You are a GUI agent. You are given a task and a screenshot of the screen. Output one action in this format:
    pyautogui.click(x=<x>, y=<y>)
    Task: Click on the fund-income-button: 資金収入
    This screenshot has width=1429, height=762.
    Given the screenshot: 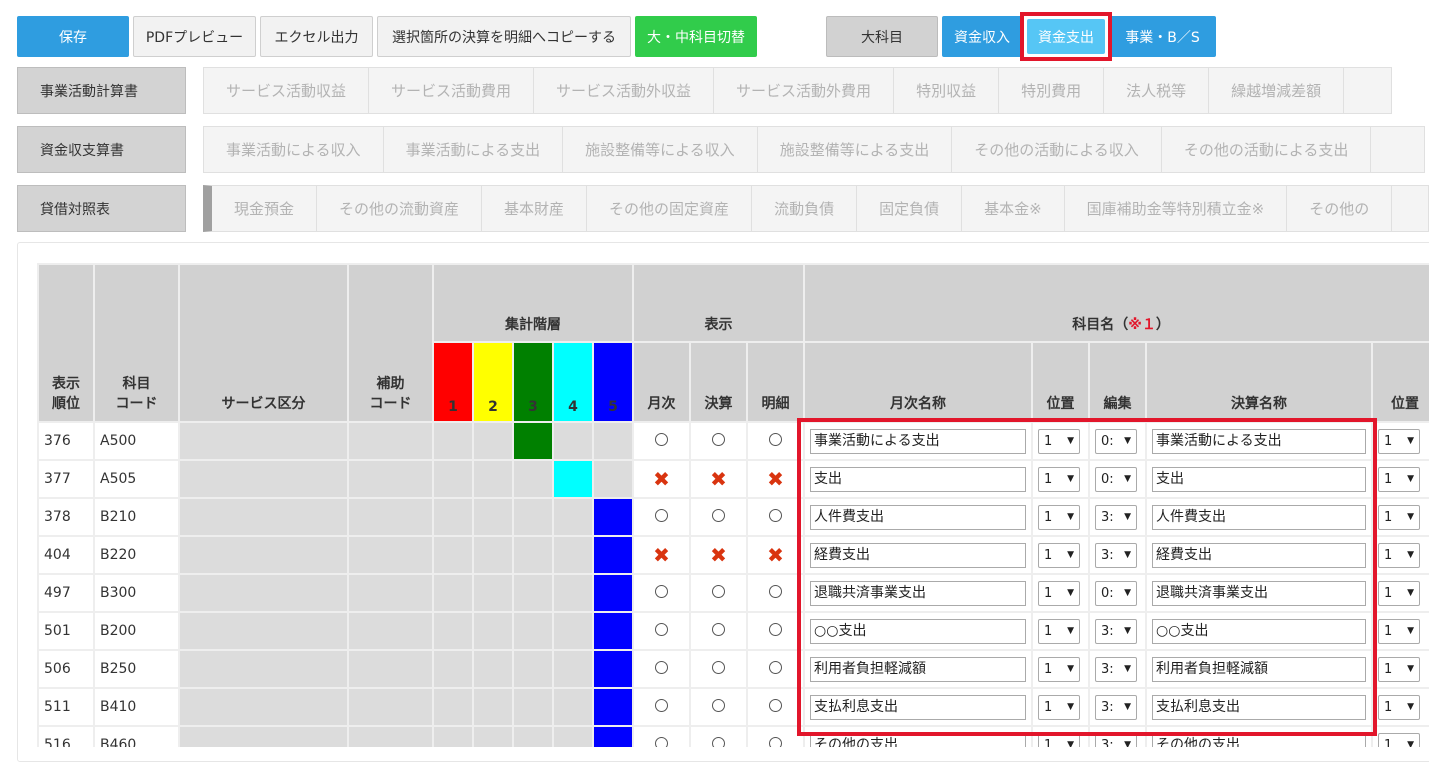 What is the action you would take?
    pyautogui.click(x=982, y=36)
    